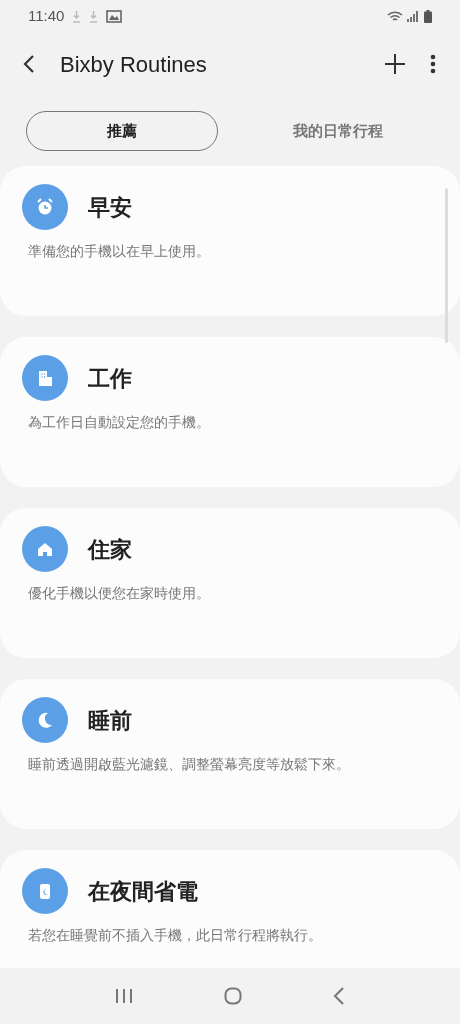 The height and width of the screenshot is (1024, 460). I want to click on routine-card: 工作 為工作日自動設定您的手機。, so click(230, 412).